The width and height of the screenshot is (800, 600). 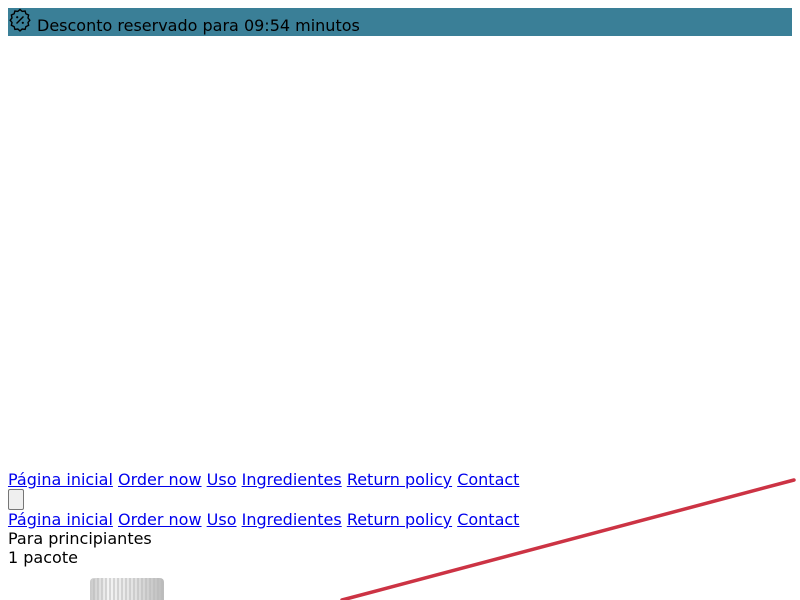 I want to click on plan-quantity: 1 pacote, so click(x=43, y=557).